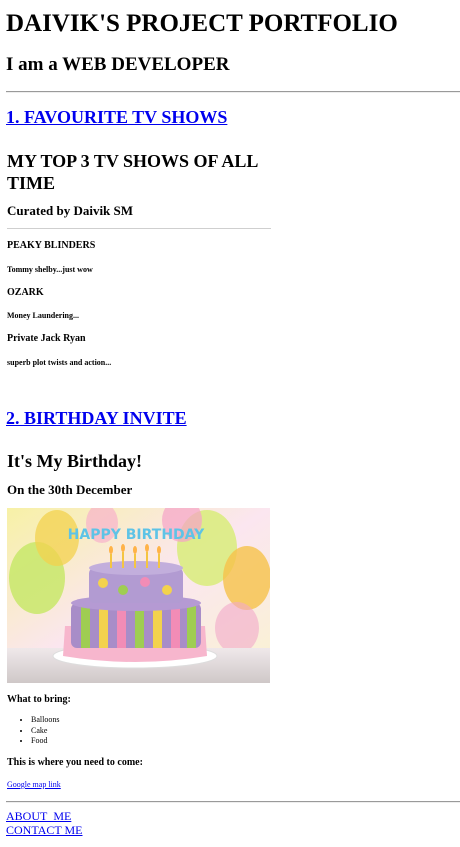 The height and width of the screenshot is (847, 460). I want to click on tv-shows-frame: MY TOP 3 TV SHOWS OF ALL TIME, so click(139, 172).